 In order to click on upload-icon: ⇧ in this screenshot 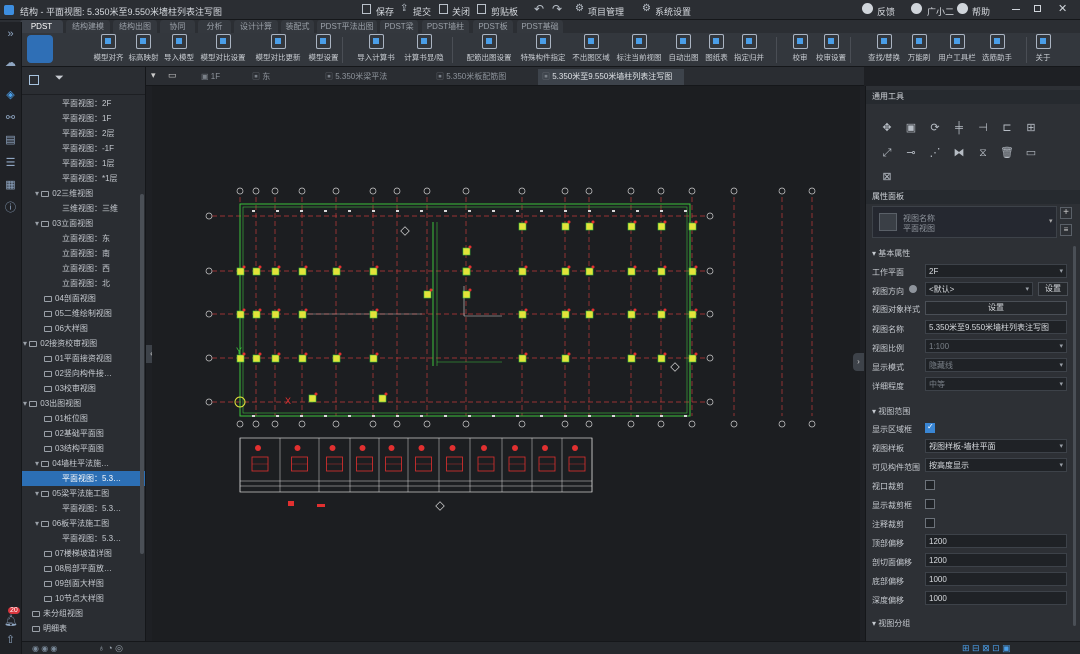, I will do `click(10, 640)`.